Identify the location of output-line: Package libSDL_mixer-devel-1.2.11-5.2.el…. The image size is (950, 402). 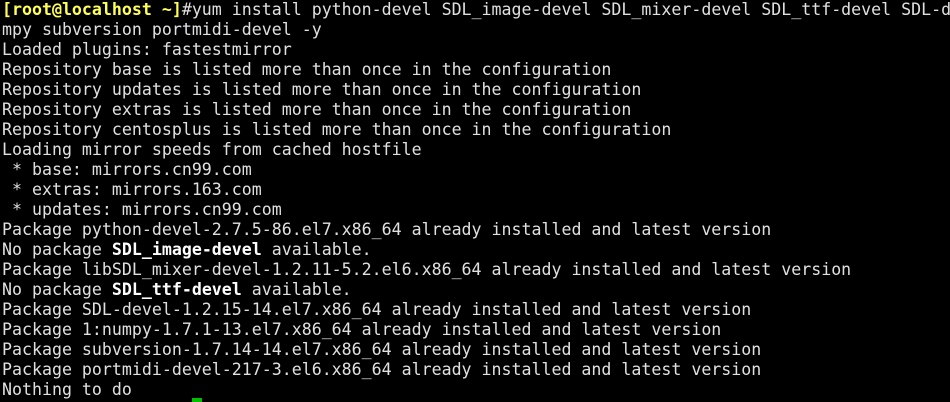
(427, 269).